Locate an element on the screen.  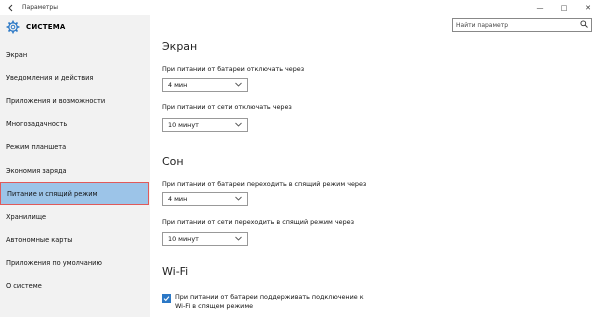
sleep-ac-dropdown: 10 минут is located at coordinates (205, 239).